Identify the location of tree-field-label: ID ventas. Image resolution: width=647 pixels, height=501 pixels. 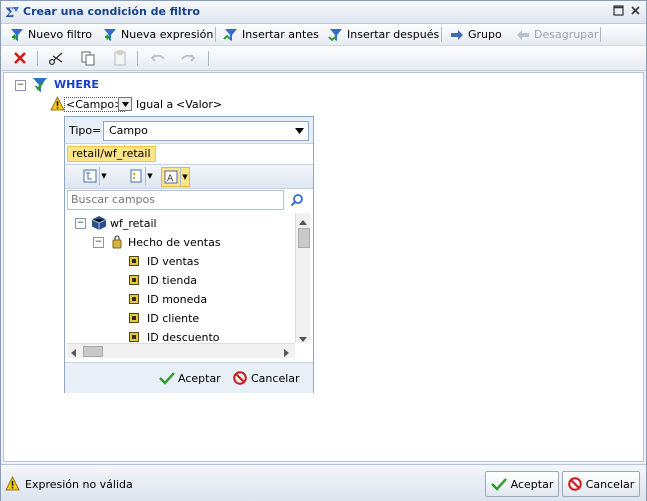
(173, 261).